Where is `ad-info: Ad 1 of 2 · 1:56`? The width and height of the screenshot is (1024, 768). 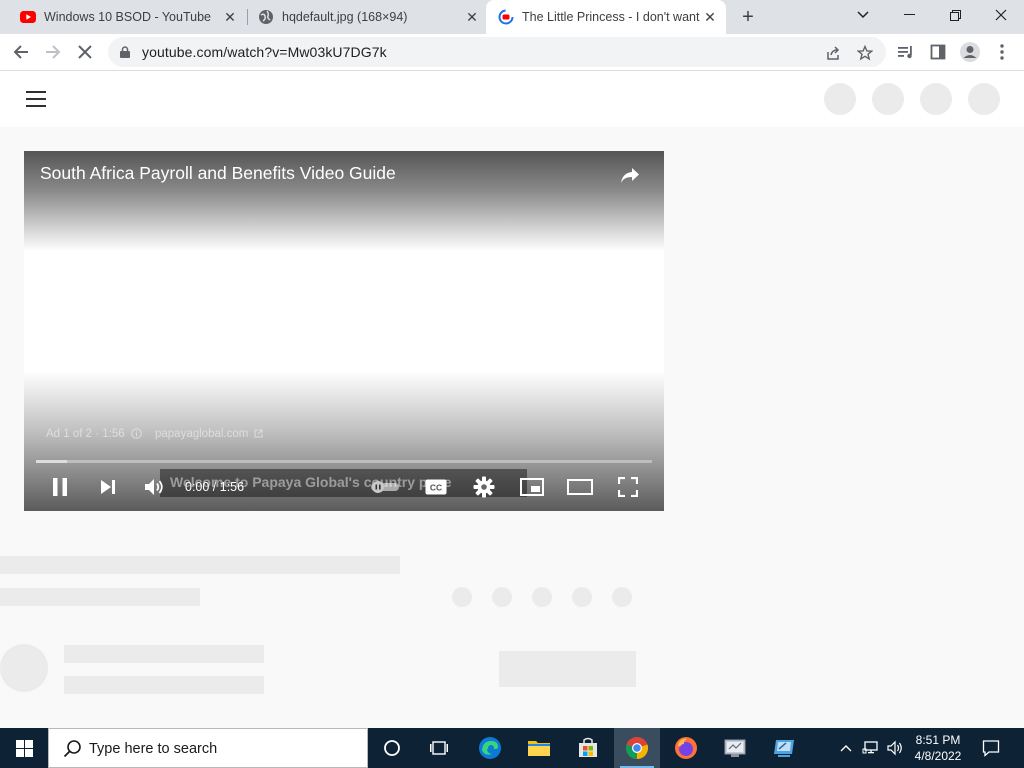
ad-info: Ad 1 of 2 · 1:56 is located at coordinates (94, 434).